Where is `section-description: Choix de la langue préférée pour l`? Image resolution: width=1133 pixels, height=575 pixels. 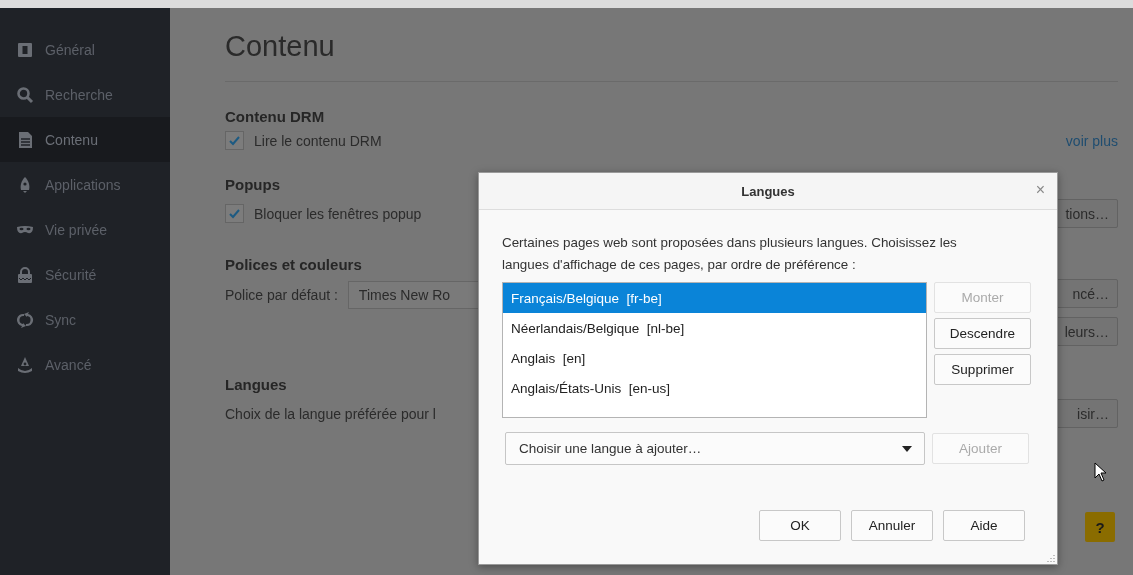
section-description: Choix de la langue préférée pour l is located at coordinates (330, 413).